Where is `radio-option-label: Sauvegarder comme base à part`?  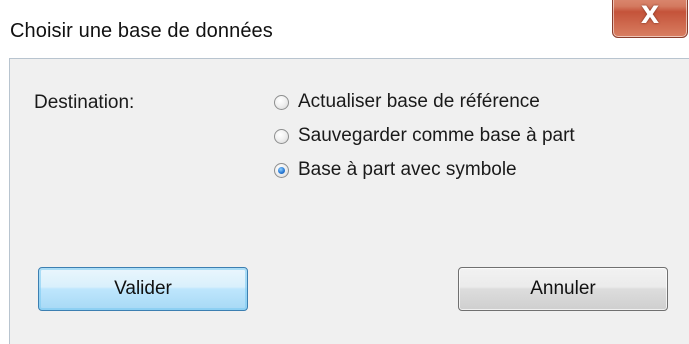 radio-option-label: Sauvegarder comme base à part is located at coordinates (436, 135).